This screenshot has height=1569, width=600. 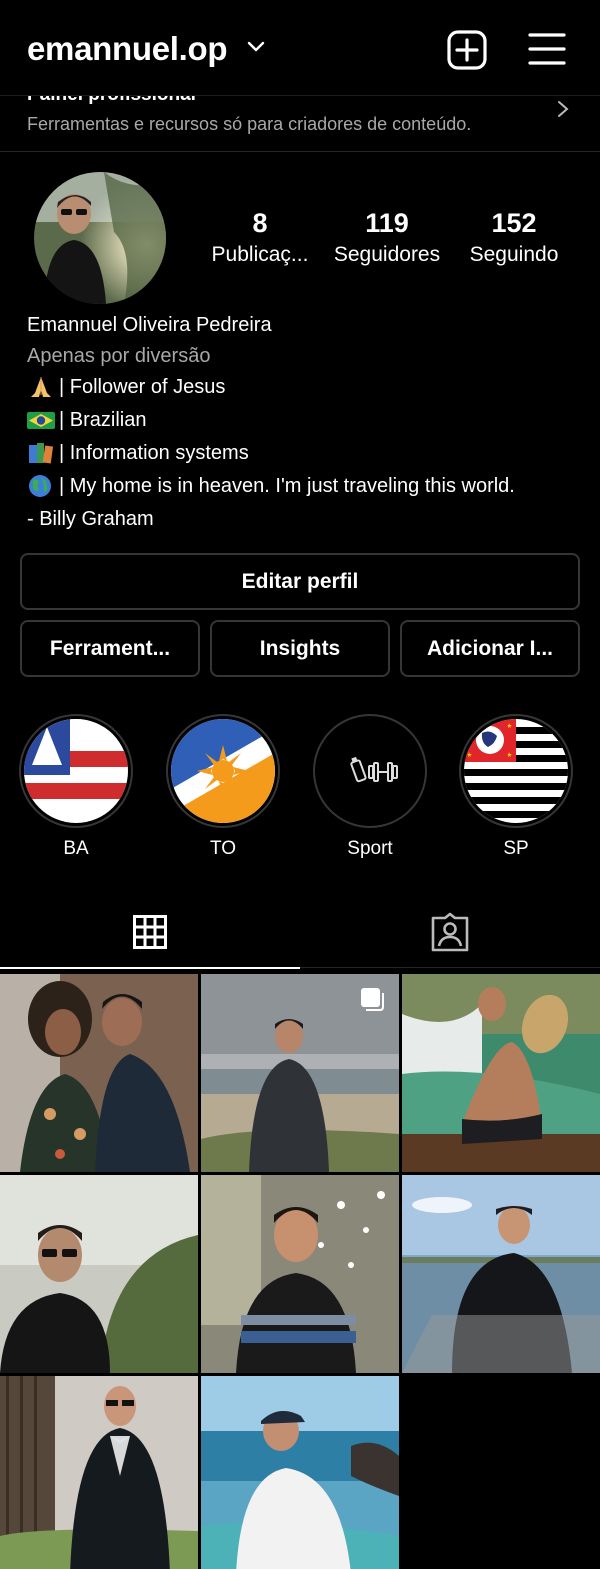 I want to click on highlight-sp: SP, so click(x=516, y=787).